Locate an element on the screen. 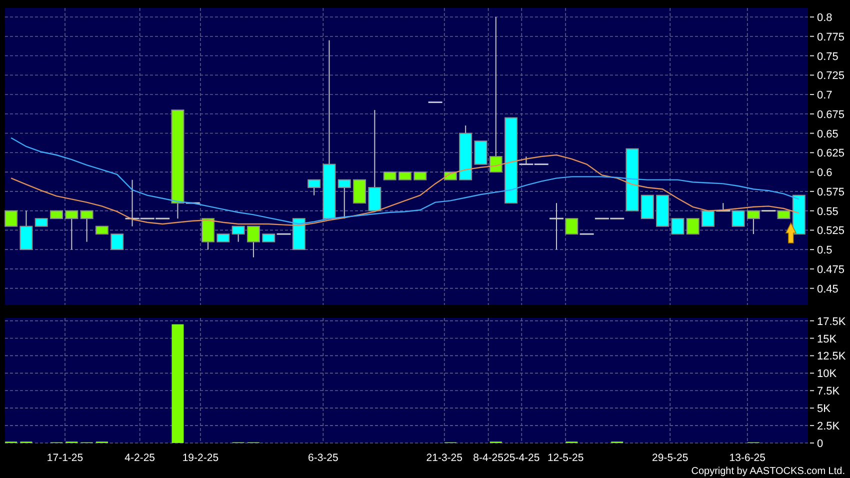 The width and height of the screenshot is (850, 478). axis-label: 0.65 is located at coordinates (827, 134).